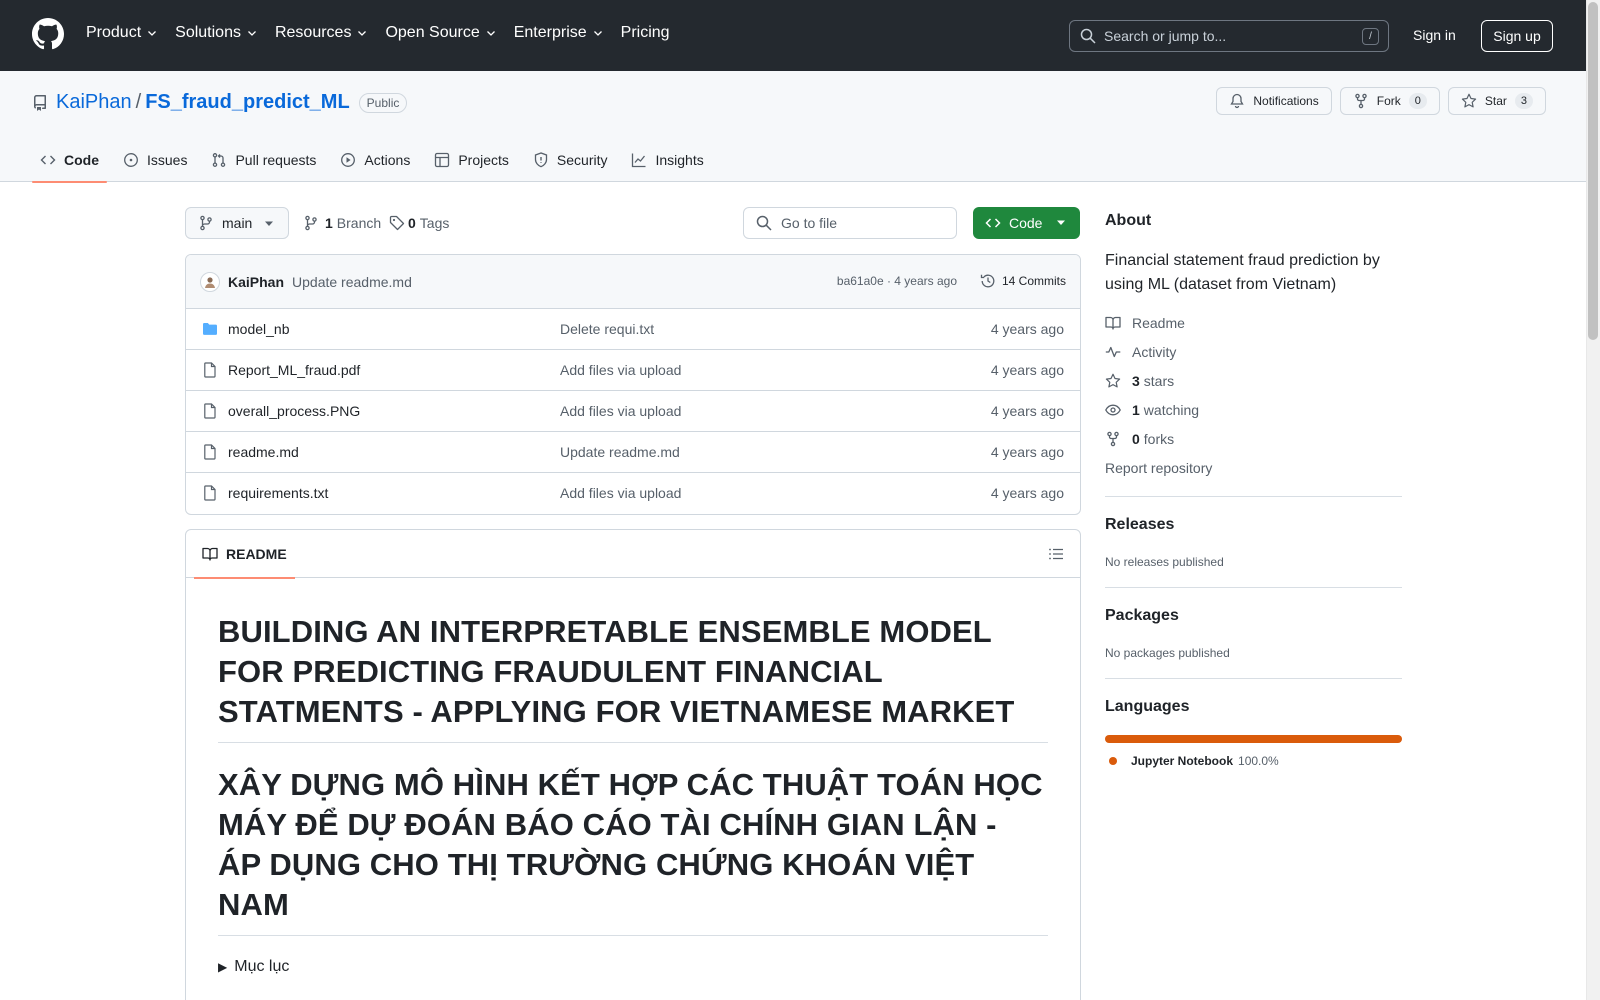 The image size is (1600, 1000). What do you see at coordinates (294, 370) in the screenshot?
I see `file-name-link: Report_ML_fraud.pdf` at bounding box center [294, 370].